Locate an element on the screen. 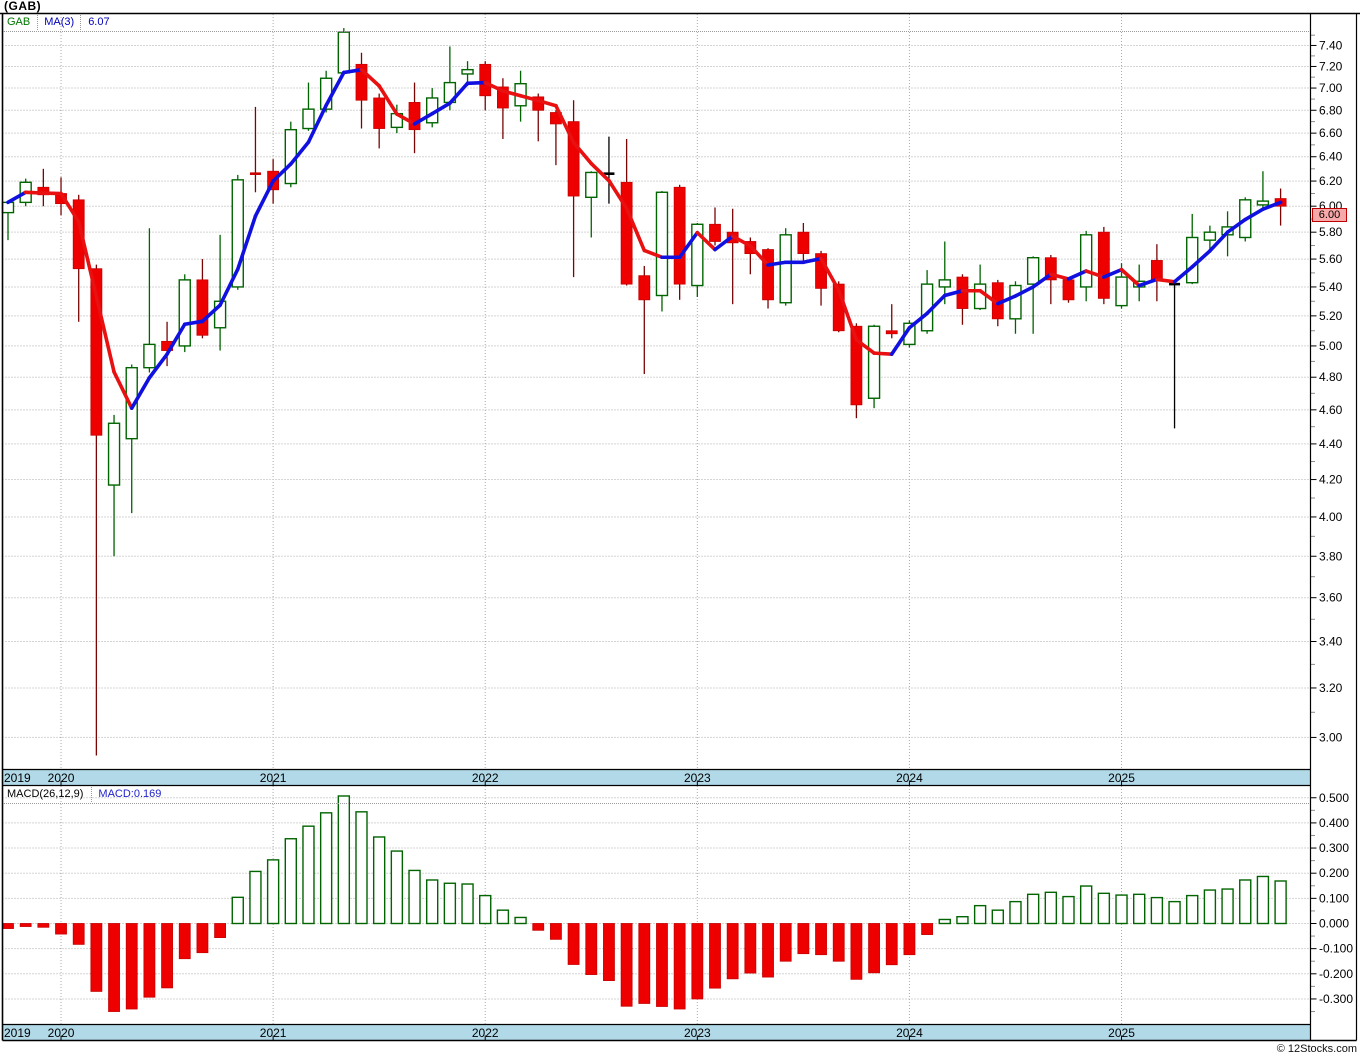 The width and height of the screenshot is (1360, 1056). svg-text: 7.20 is located at coordinates (1331, 66).